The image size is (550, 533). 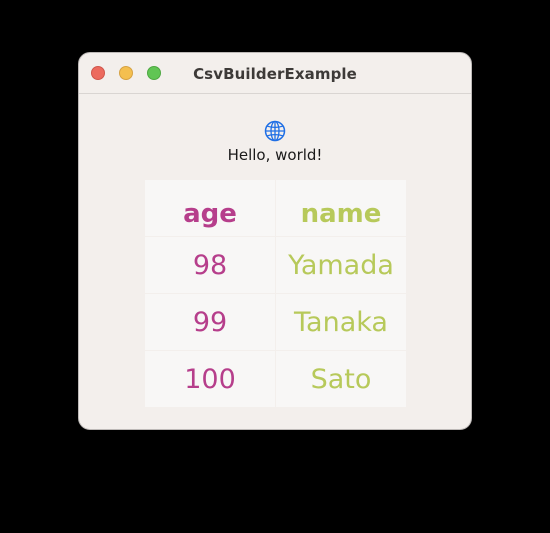 I want to click on title-bar: CsvBuilderExample, so click(x=275, y=73).